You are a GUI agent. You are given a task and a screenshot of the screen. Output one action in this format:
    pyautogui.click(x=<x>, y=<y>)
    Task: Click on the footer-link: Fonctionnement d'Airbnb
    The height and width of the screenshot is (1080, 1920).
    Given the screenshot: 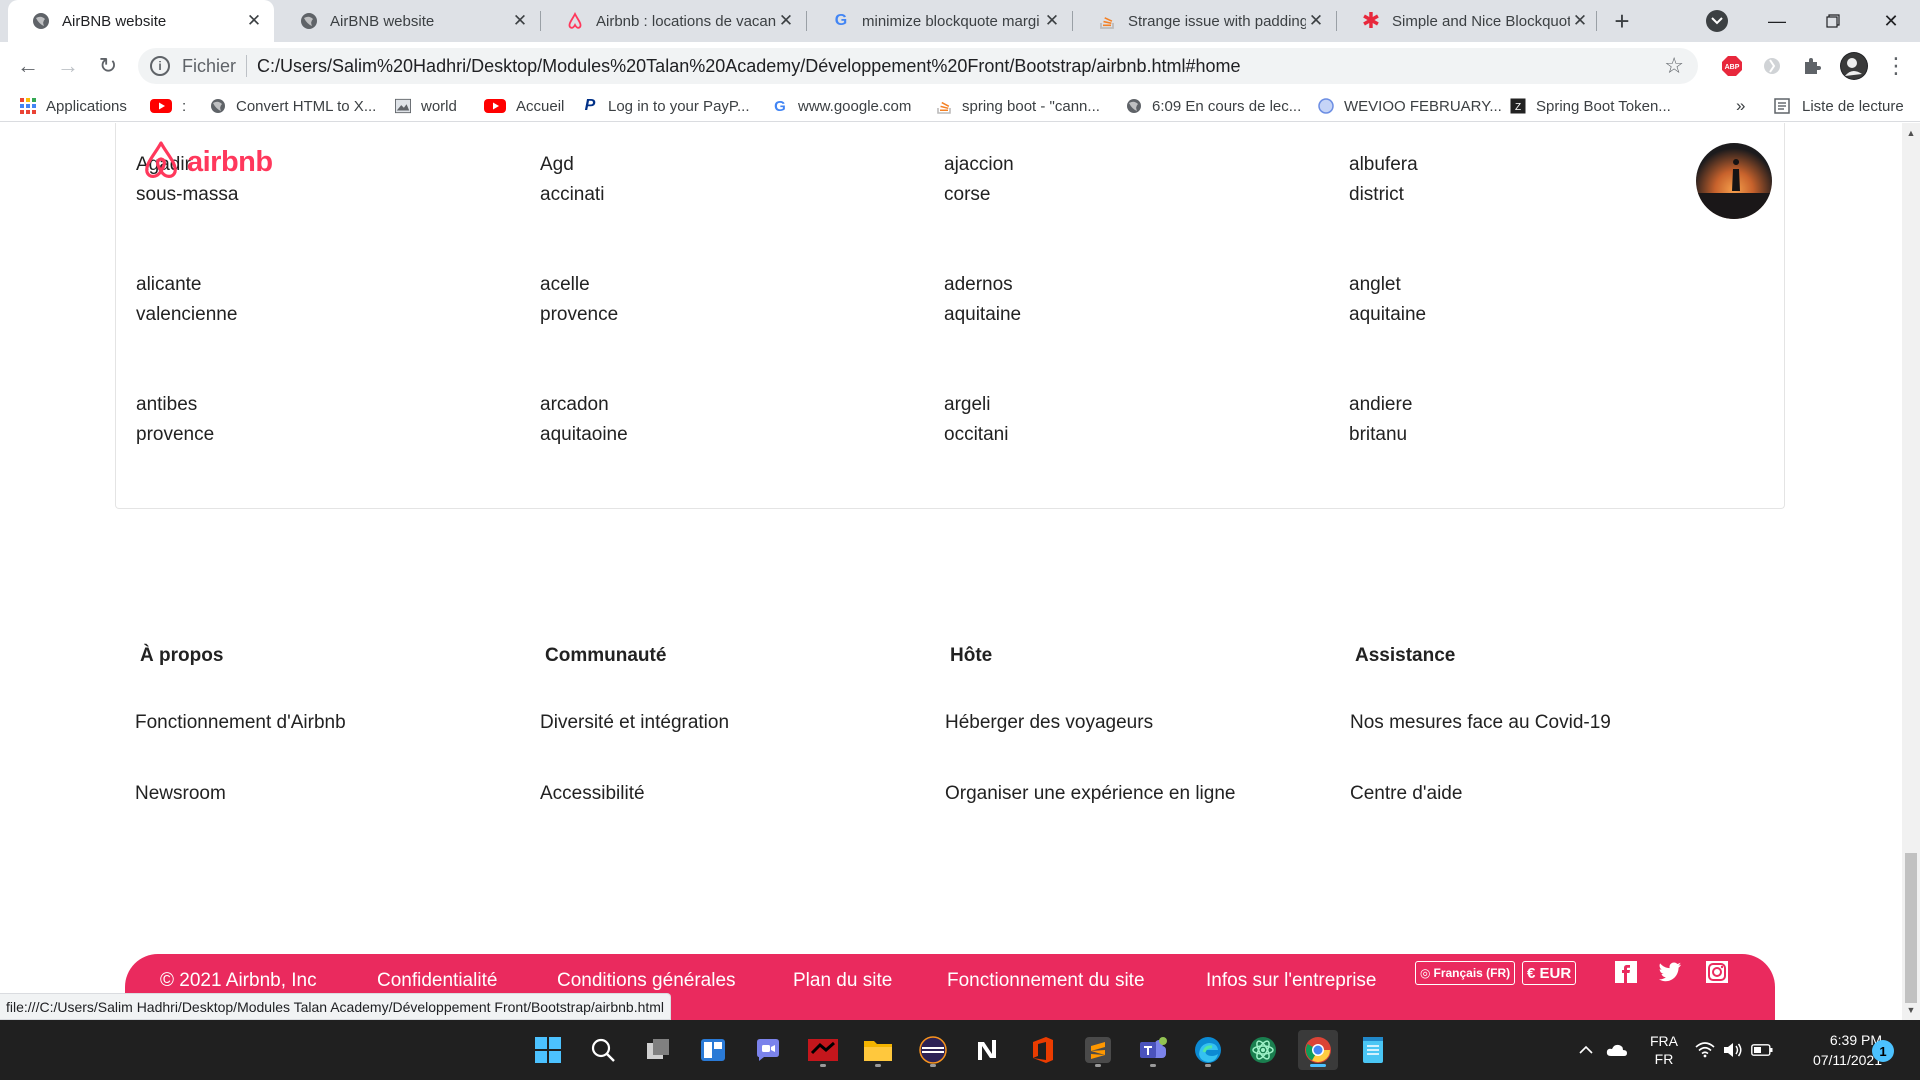 What is the action you would take?
    pyautogui.click(x=240, y=723)
    